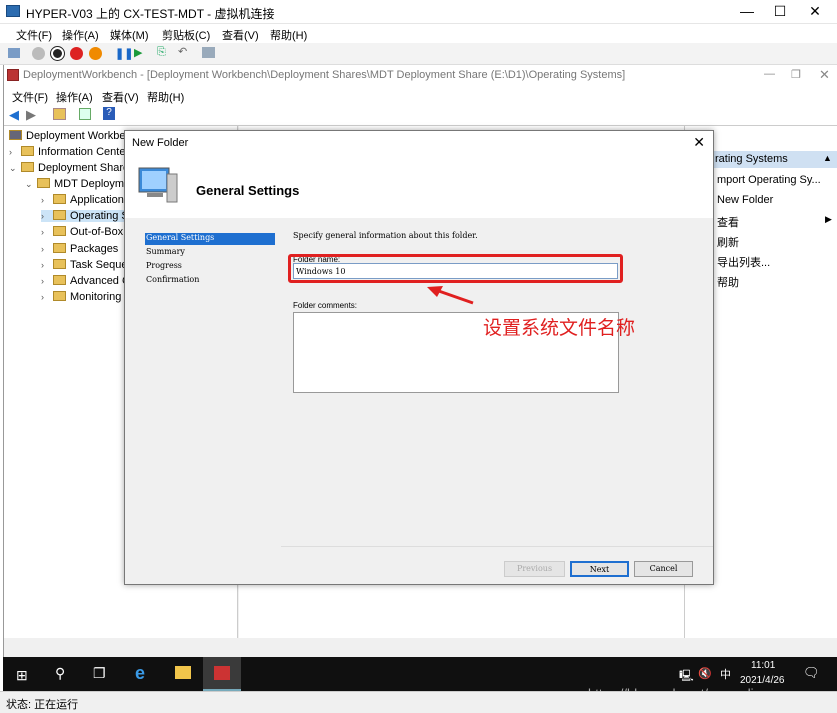 The image size is (837, 713). I want to click on highlight-box, so click(455, 268).